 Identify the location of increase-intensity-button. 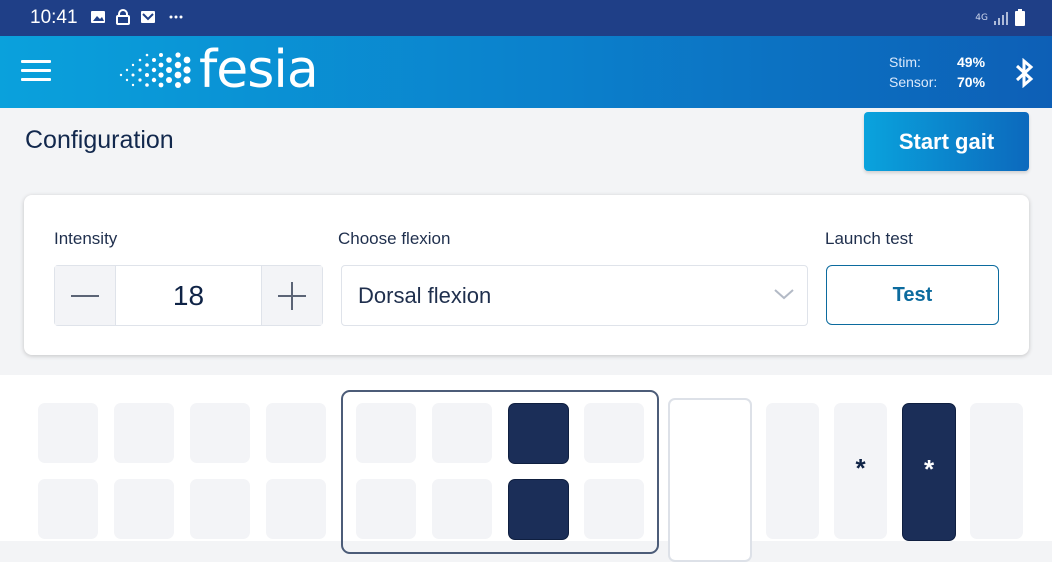
(291, 295).